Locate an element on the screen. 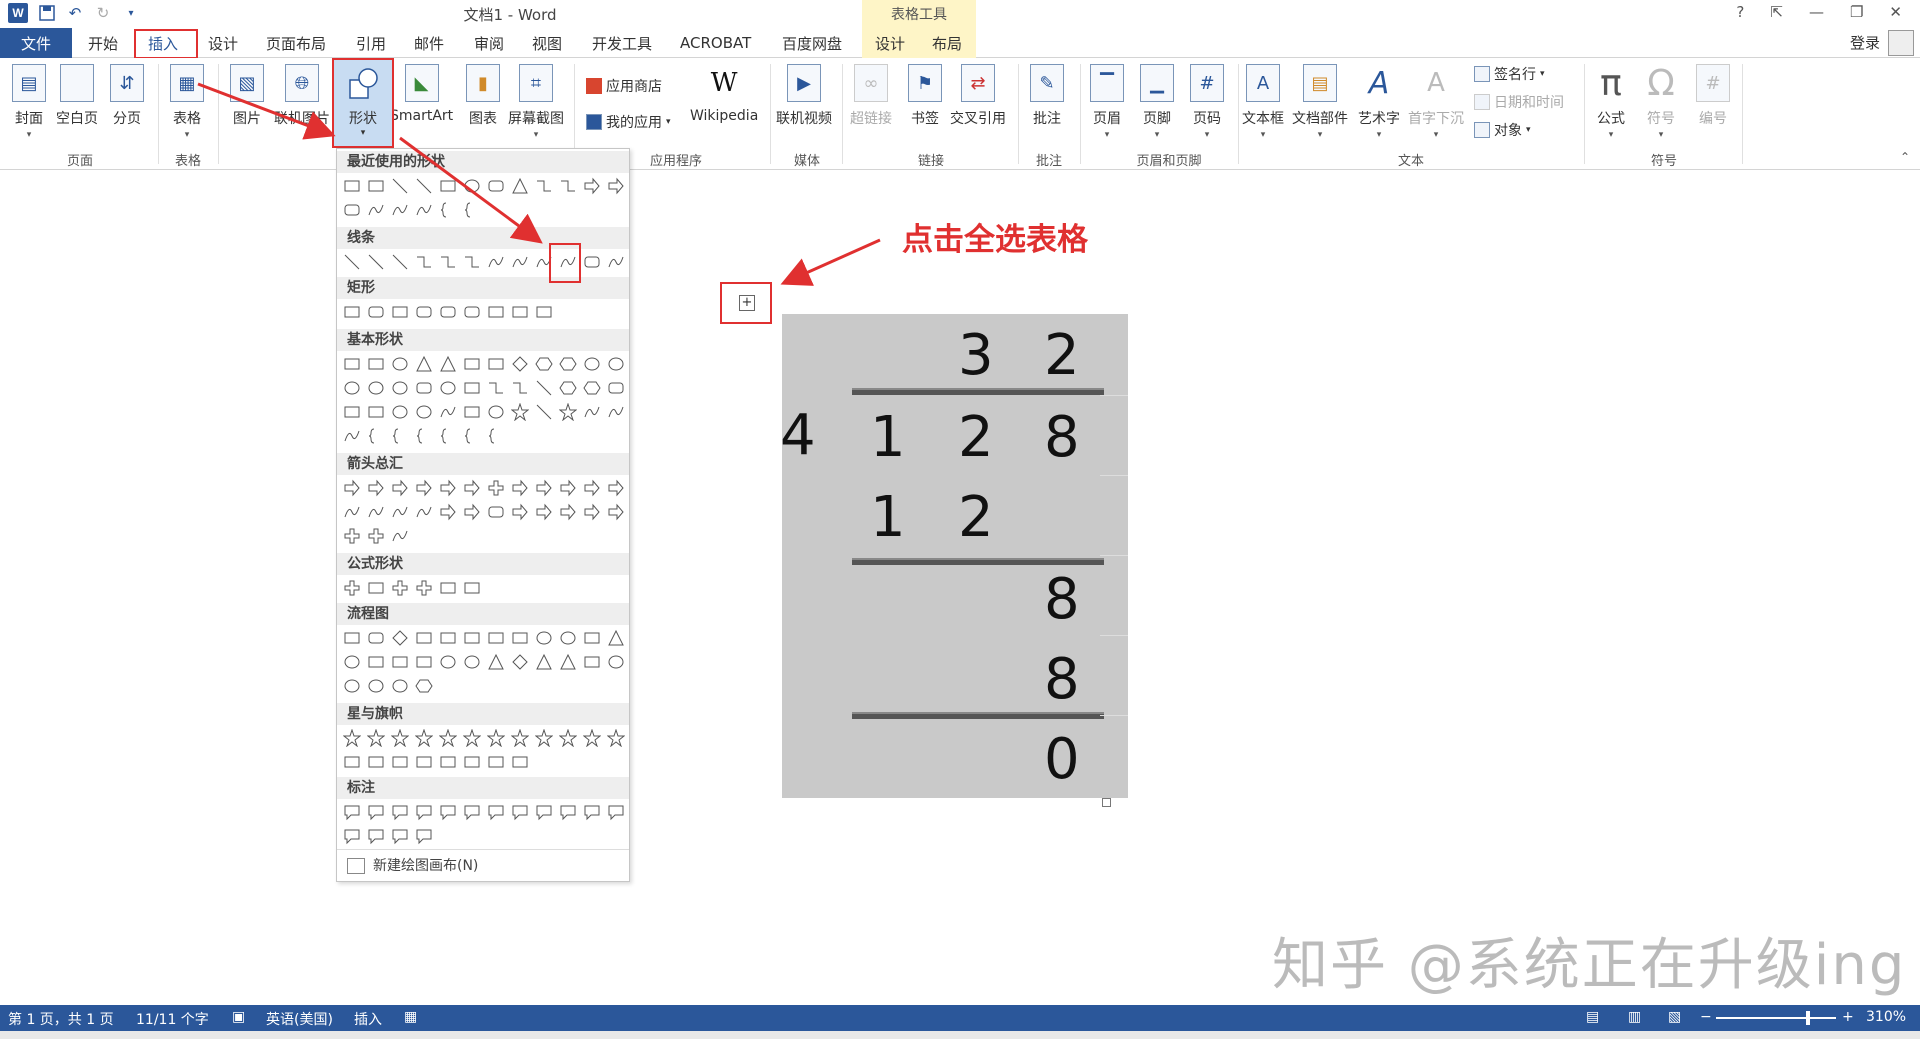 This screenshot has width=1920, height=1039. tab-view: 视图 is located at coordinates (547, 43).